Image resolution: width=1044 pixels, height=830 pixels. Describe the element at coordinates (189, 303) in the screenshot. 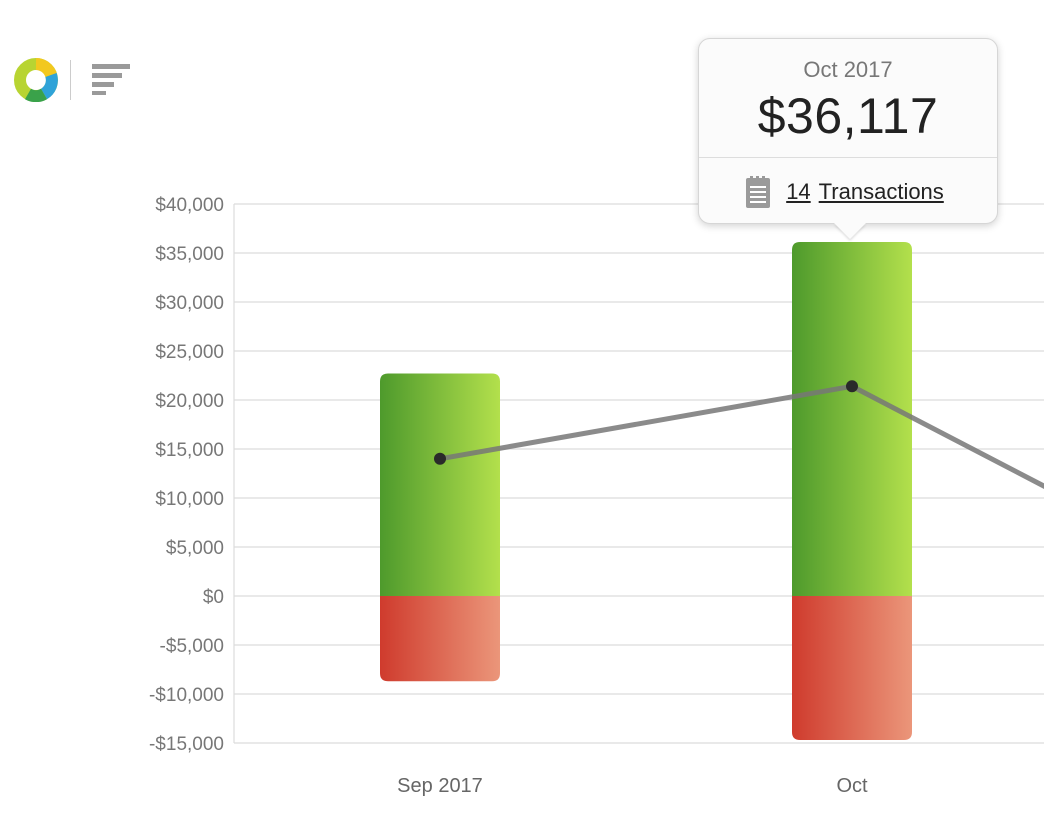

I see `y-tick-label: $30,000` at that location.